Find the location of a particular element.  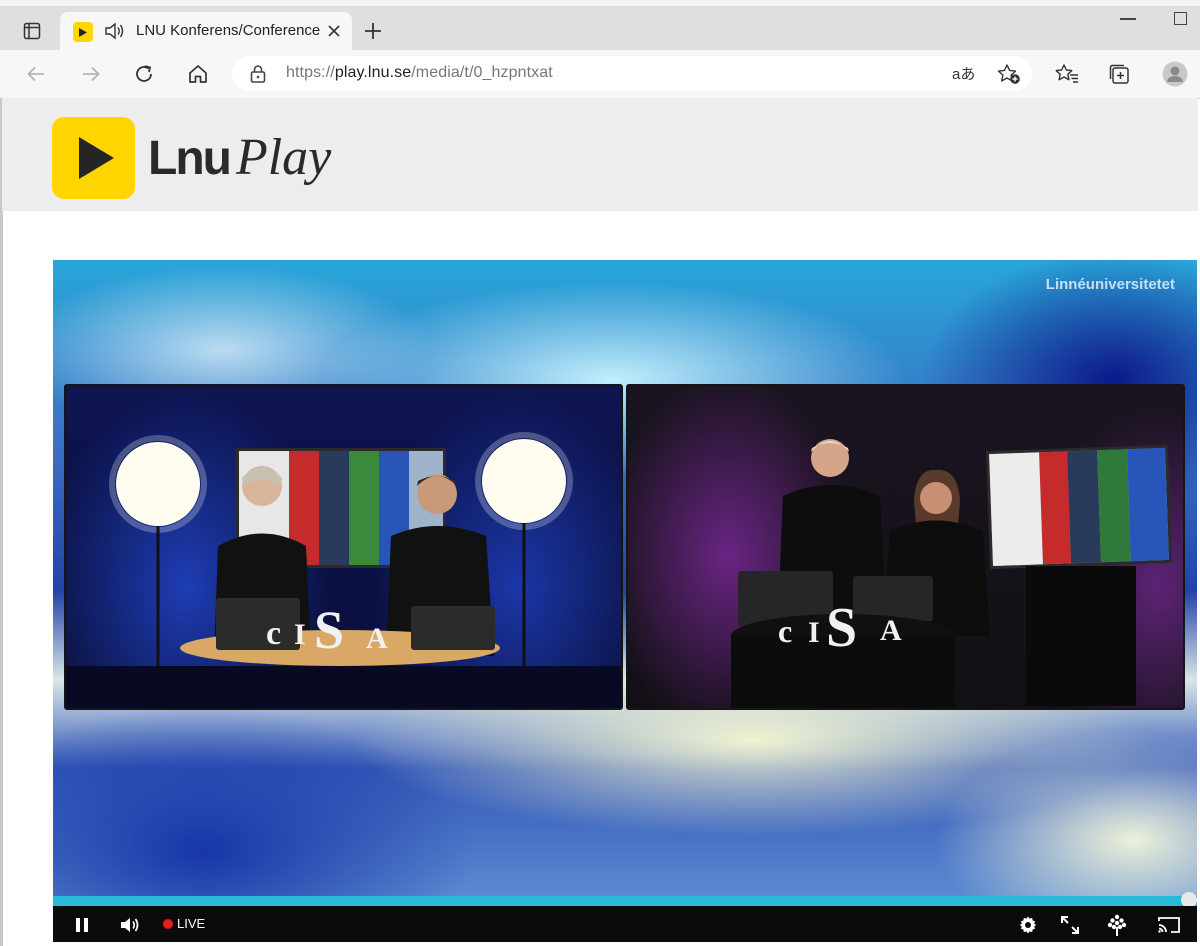

url-text: https://play.lnu.se/media/t/0_hzpntxat is located at coordinates (419, 73).